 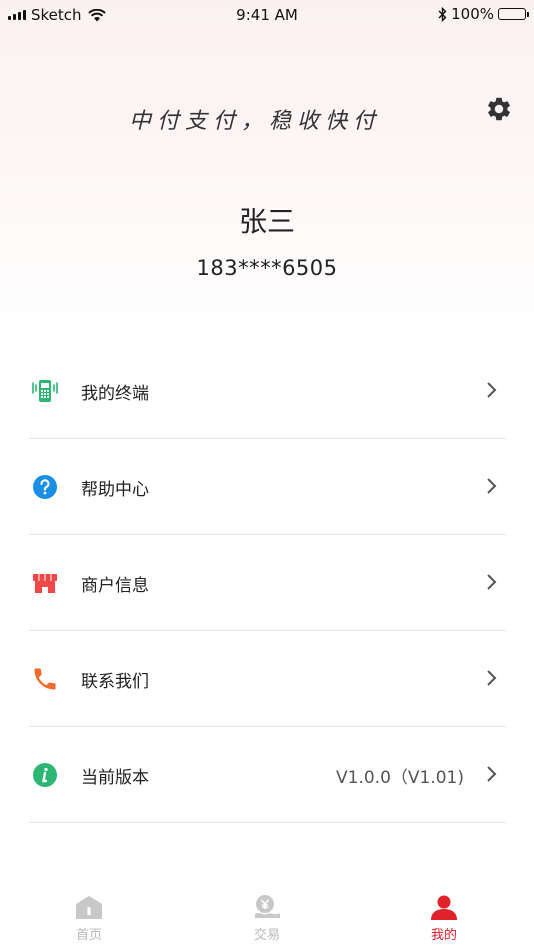 What do you see at coordinates (115, 586) in the screenshot?
I see `menu-item-label: 商户信息` at bounding box center [115, 586].